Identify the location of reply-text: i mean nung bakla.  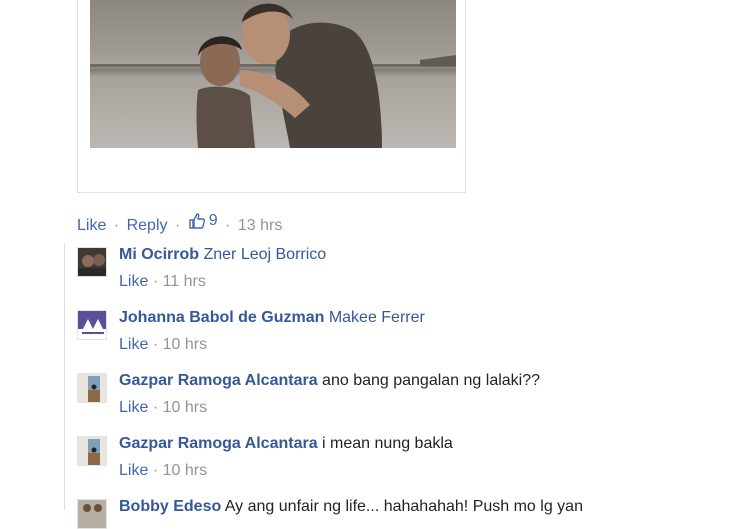
(387, 443).